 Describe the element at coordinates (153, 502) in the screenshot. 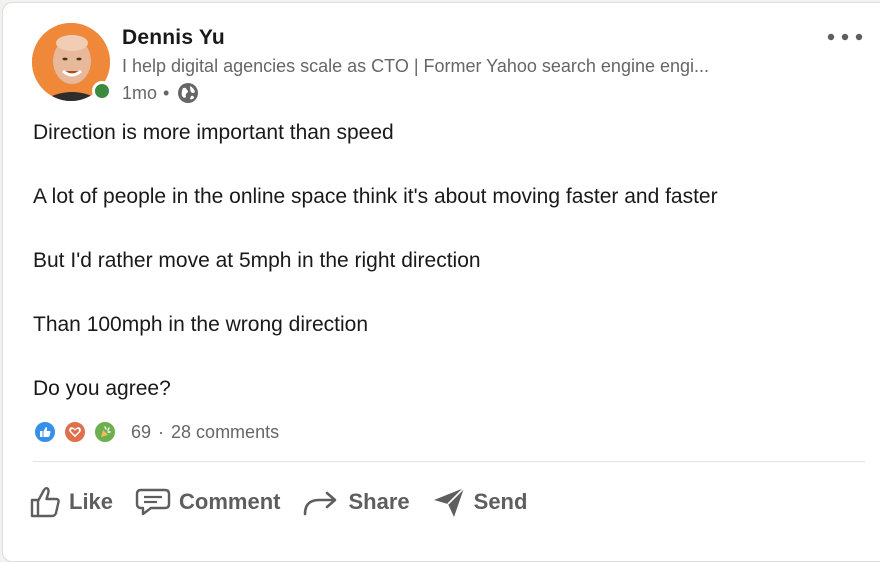

I see `comment-icon` at that location.